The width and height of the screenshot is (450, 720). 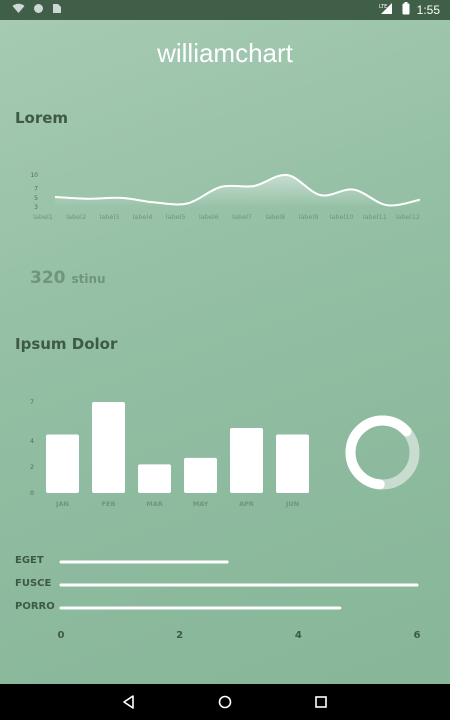 I want to click on bar-chart-y-tick: 0, so click(x=32, y=493).